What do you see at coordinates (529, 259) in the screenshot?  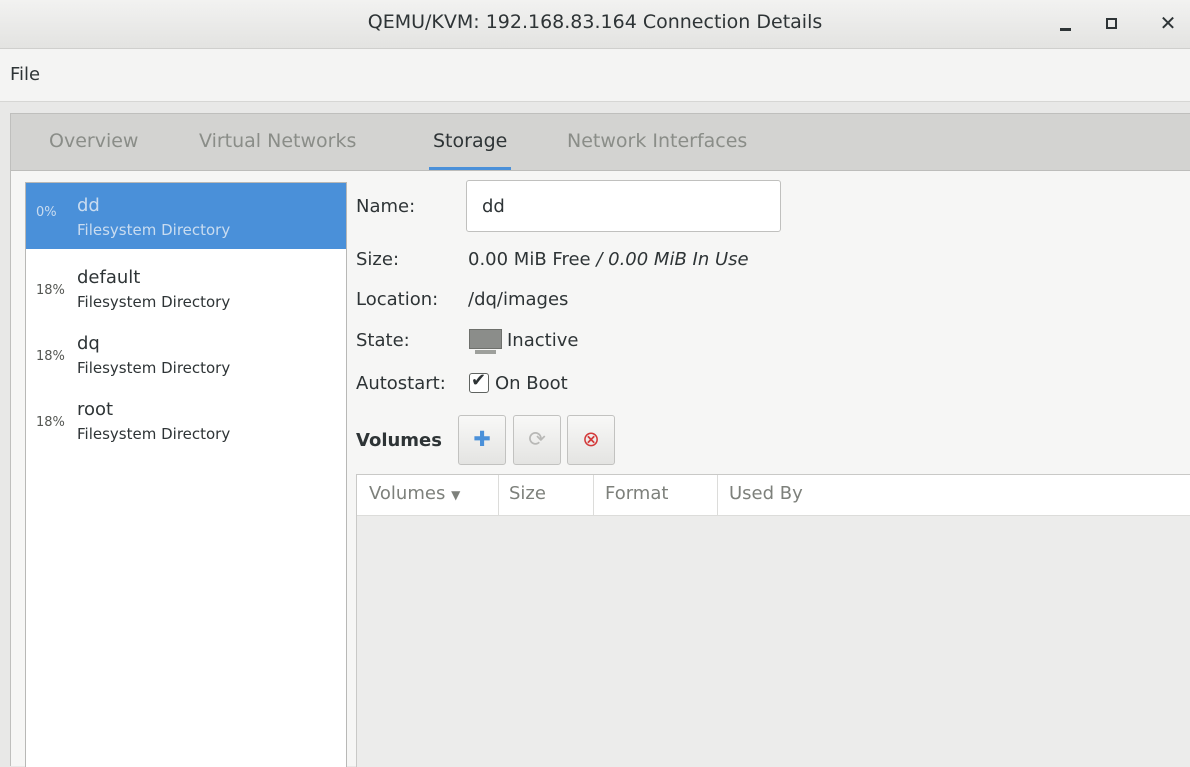 I see `size-free: 0.00 MiB Free` at bounding box center [529, 259].